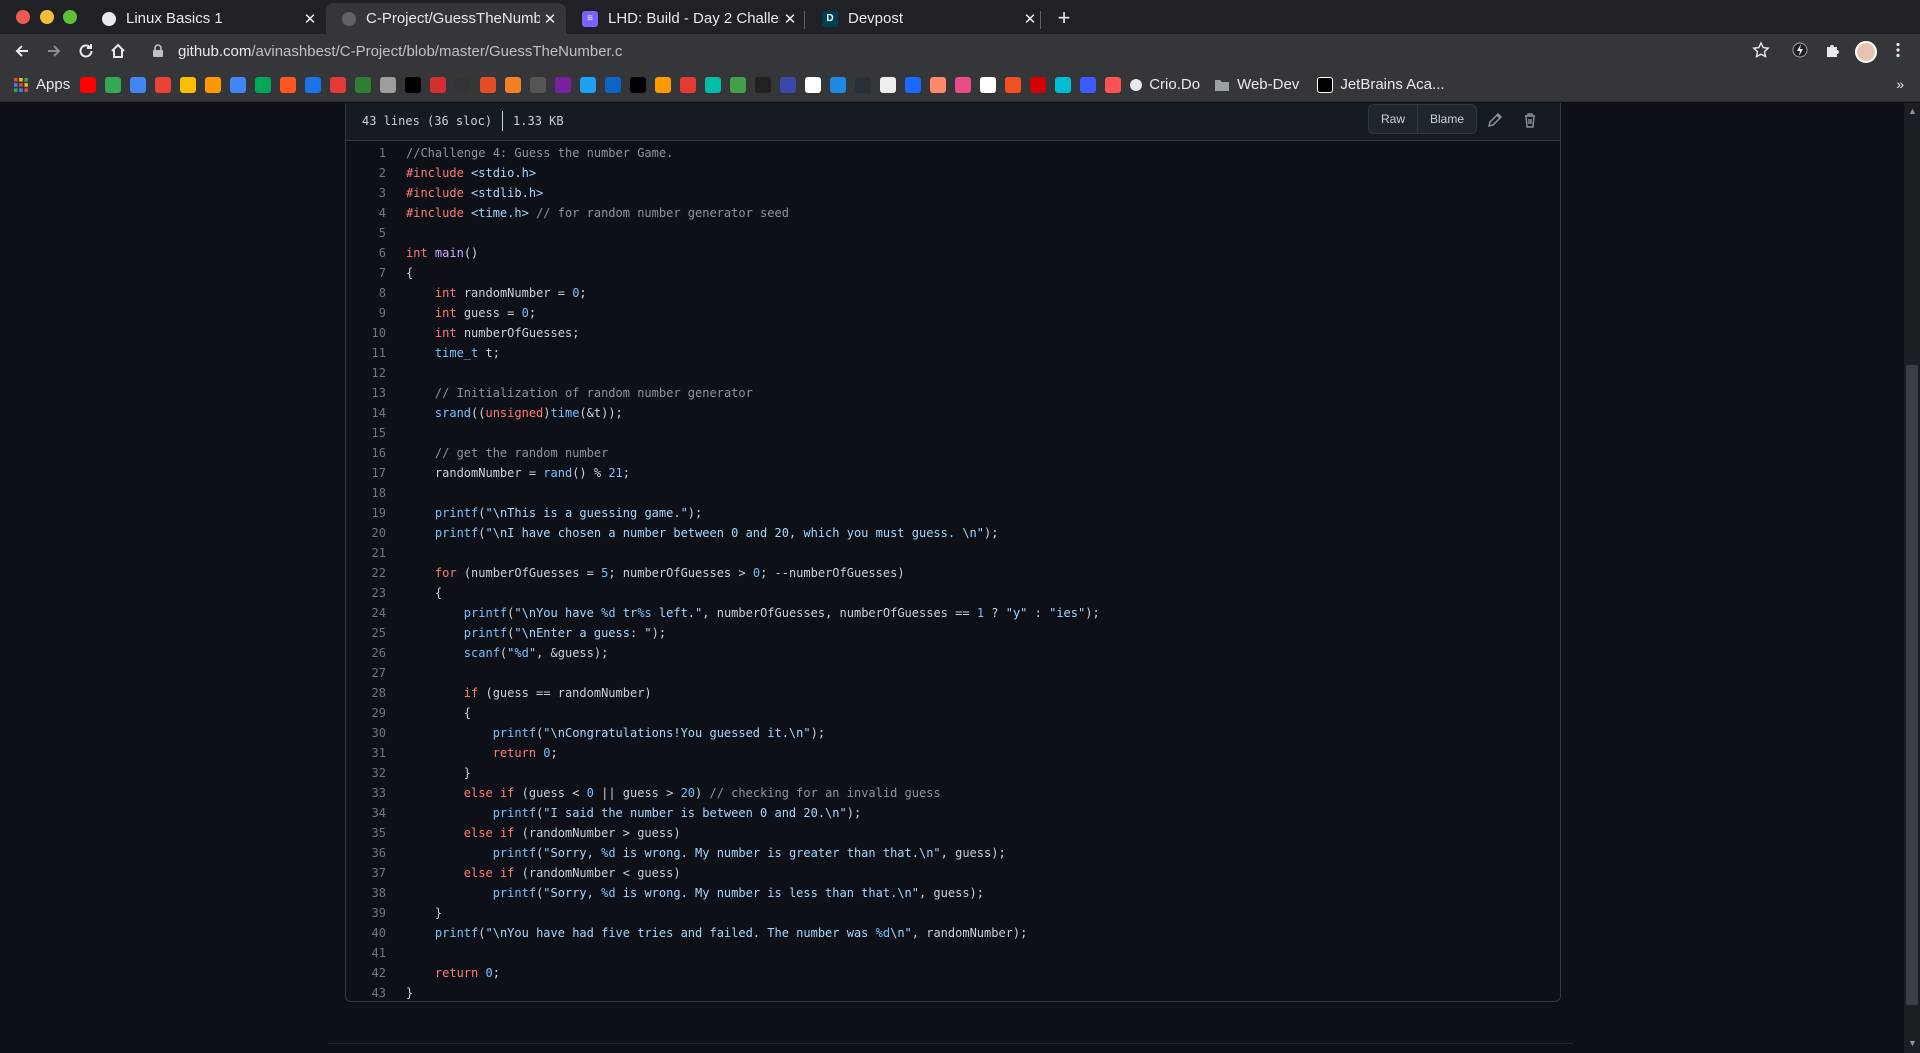 Image resolution: width=1920 pixels, height=1053 pixels. Describe the element at coordinates (1761, 51) in the screenshot. I see `bookmark-star-button` at that location.